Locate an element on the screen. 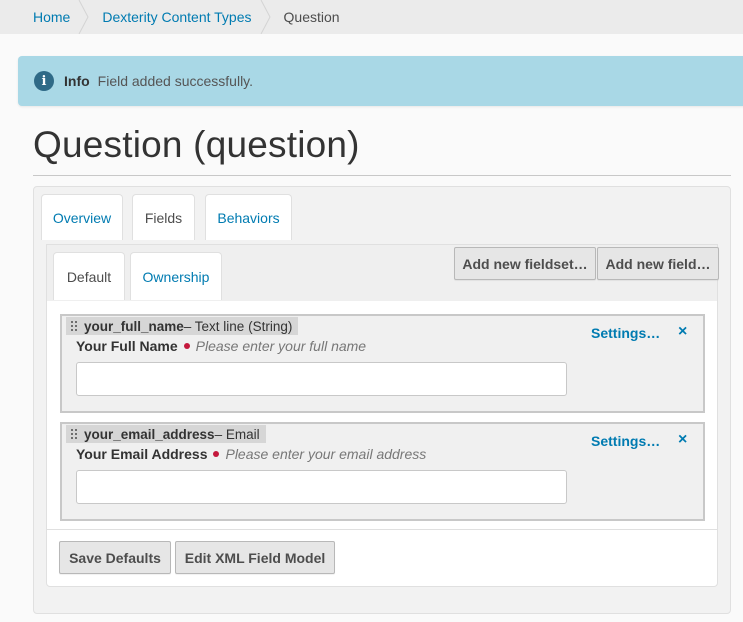 The height and width of the screenshot is (622, 743). field-help-text: Please enter your email address is located at coordinates (326, 454).